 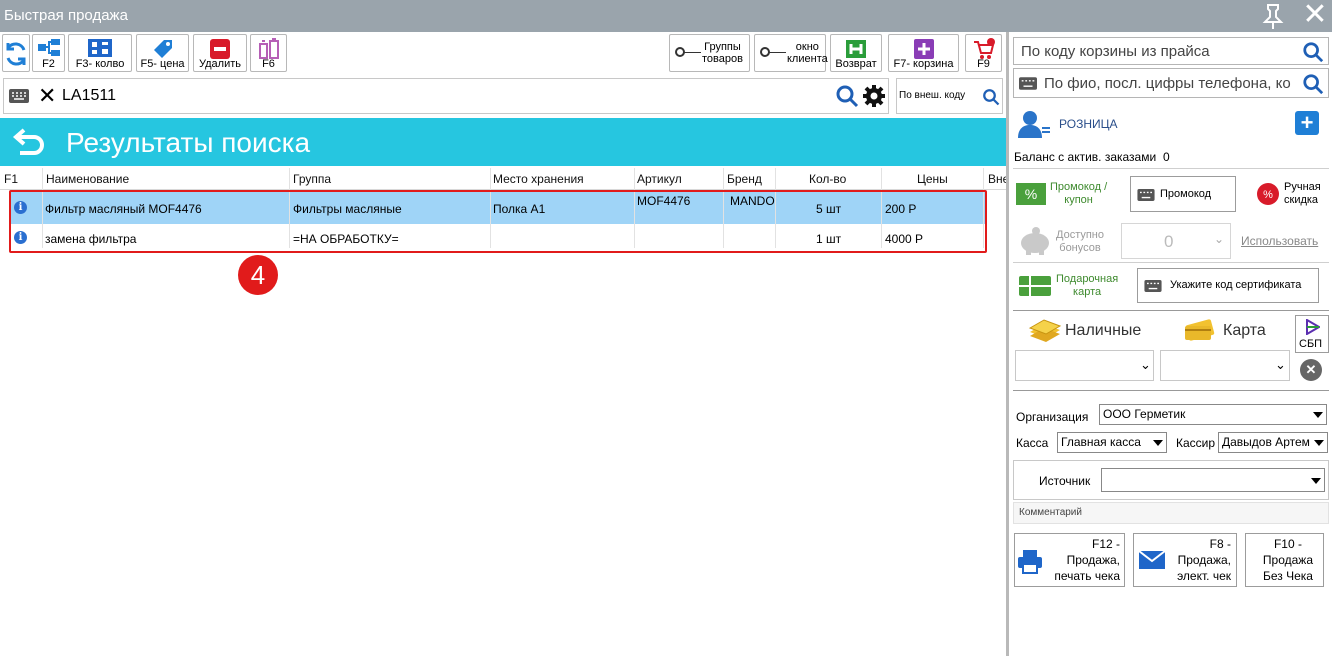 What do you see at coordinates (1171, 513) in the screenshot?
I see `comment-field: Комментарий` at bounding box center [1171, 513].